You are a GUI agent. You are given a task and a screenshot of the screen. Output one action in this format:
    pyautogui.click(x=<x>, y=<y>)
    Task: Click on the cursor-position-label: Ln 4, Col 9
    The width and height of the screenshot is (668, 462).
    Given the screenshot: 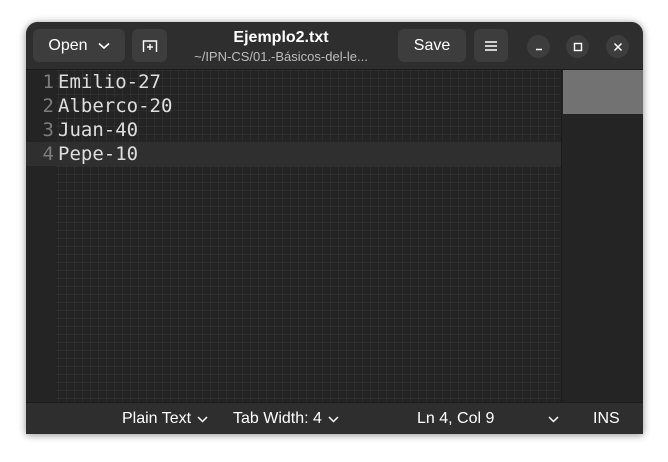 What is the action you would take?
    pyautogui.click(x=456, y=418)
    